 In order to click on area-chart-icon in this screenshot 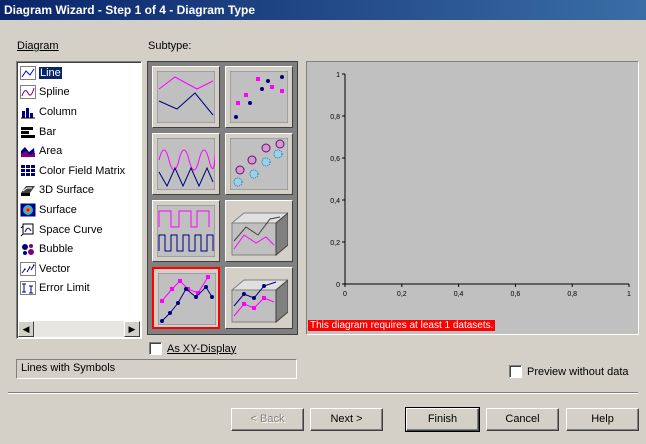, I will do `click(28, 151)`.